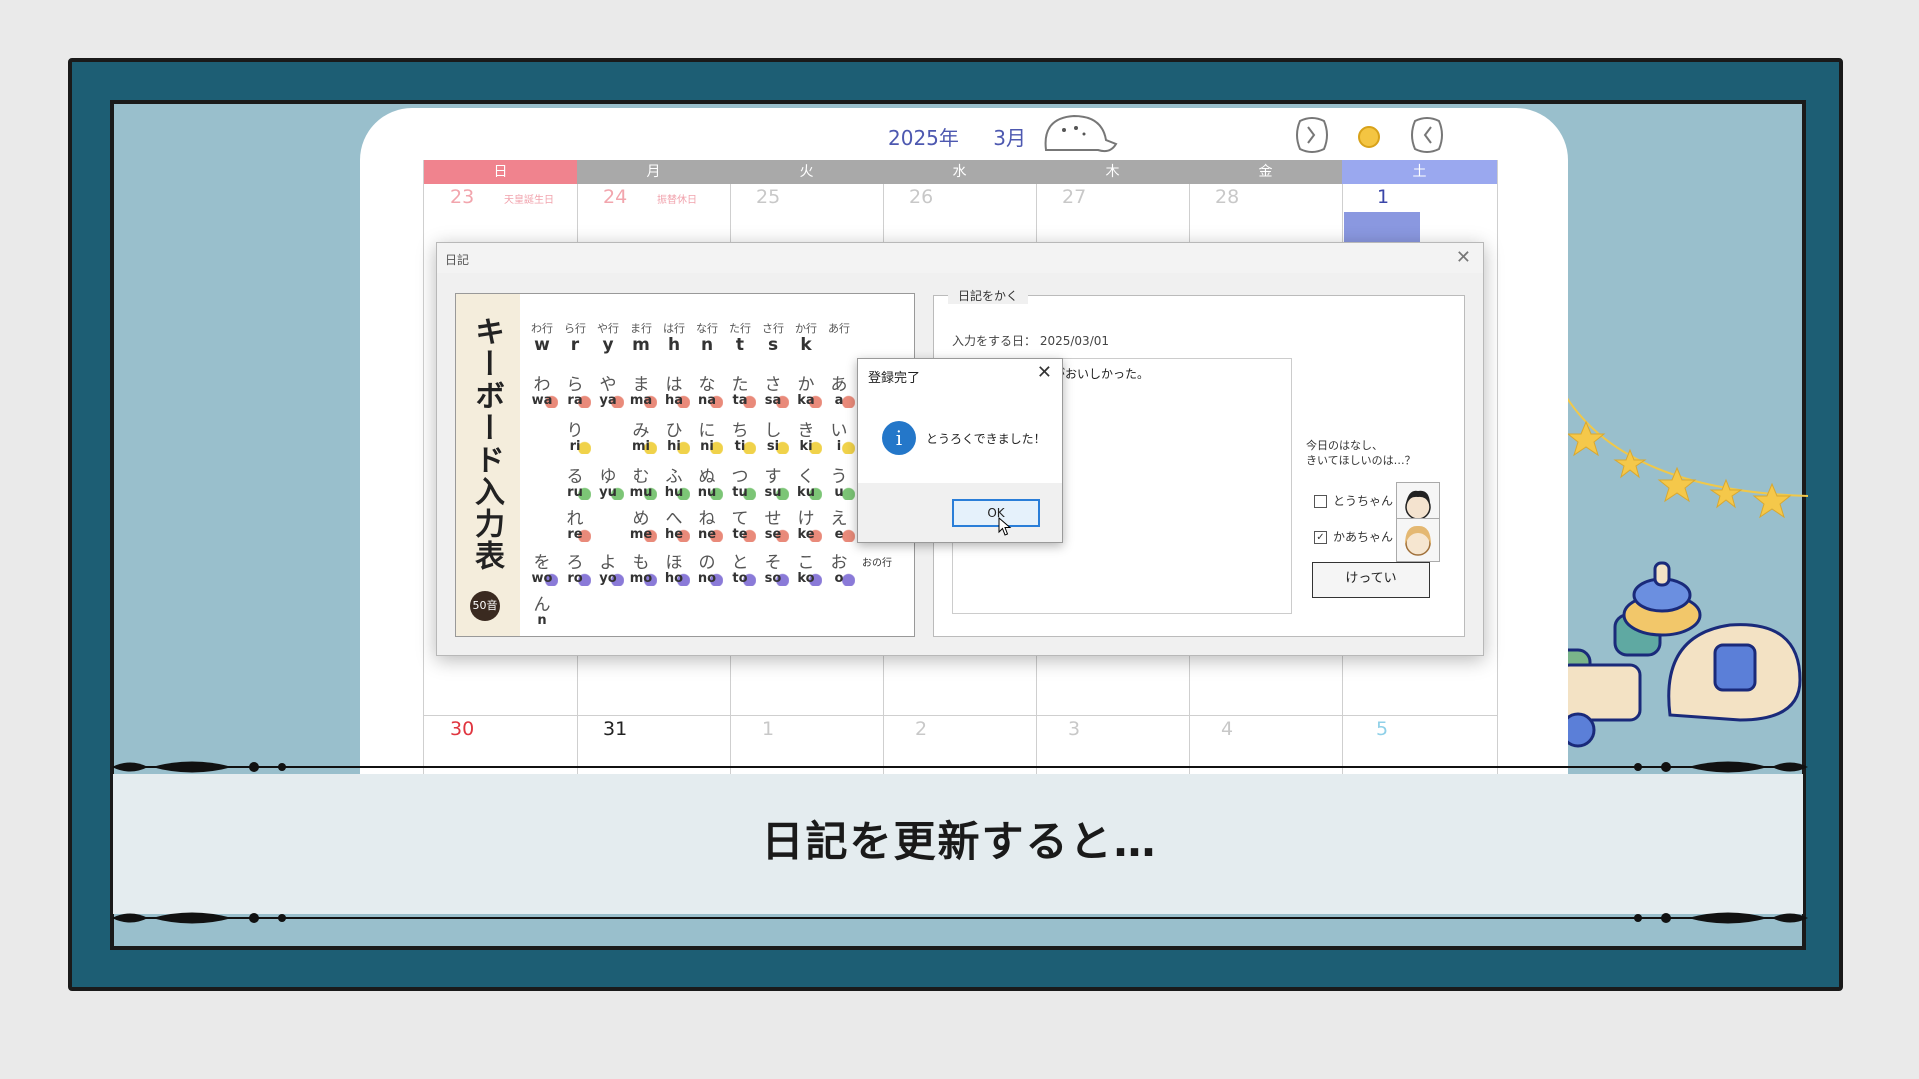 The image size is (1919, 1079). I want to click on kana-key: に ni, so click(707, 438).